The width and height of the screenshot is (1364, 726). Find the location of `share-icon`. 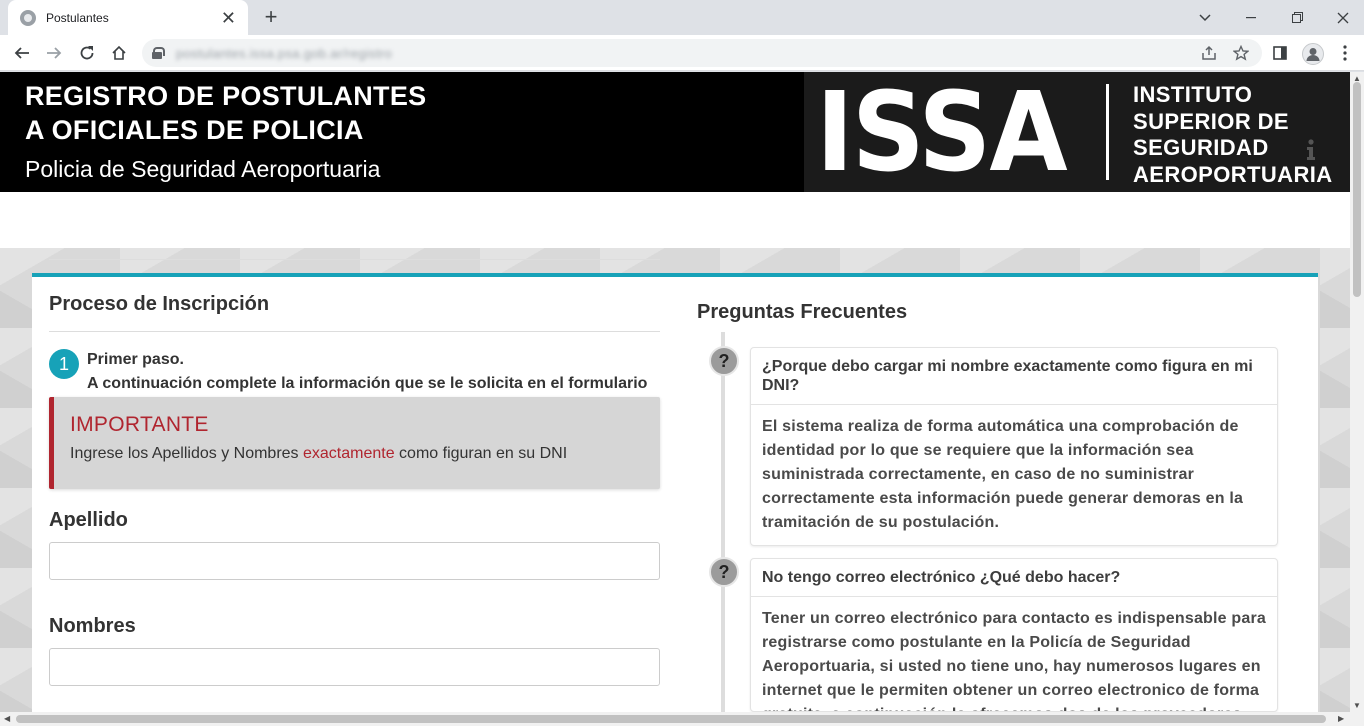

share-icon is located at coordinates (1209, 53).